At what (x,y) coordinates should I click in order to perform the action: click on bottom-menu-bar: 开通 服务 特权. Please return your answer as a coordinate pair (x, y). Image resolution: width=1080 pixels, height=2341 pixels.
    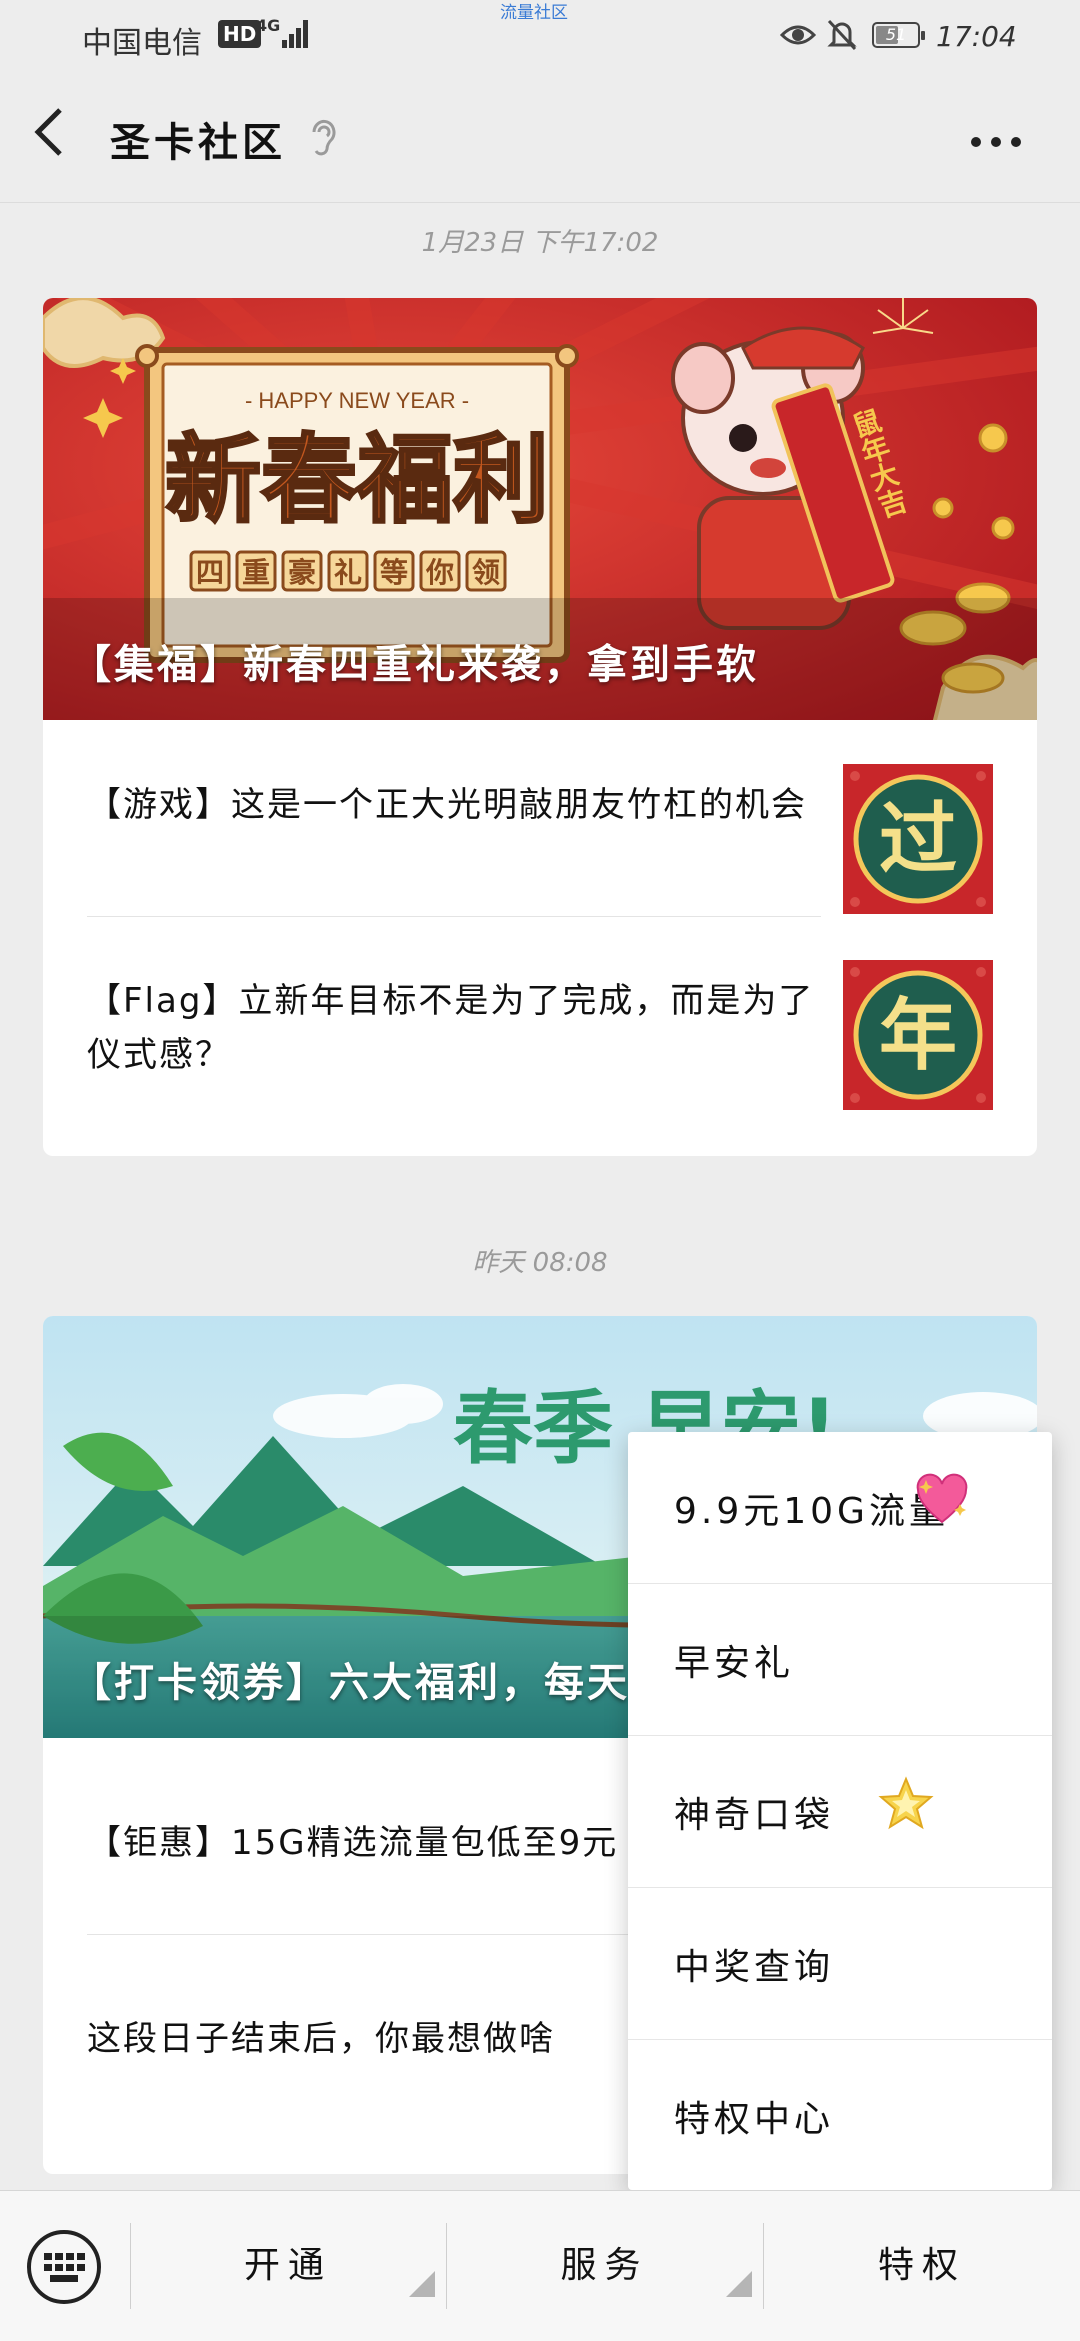
    Looking at the image, I should click on (540, 2265).